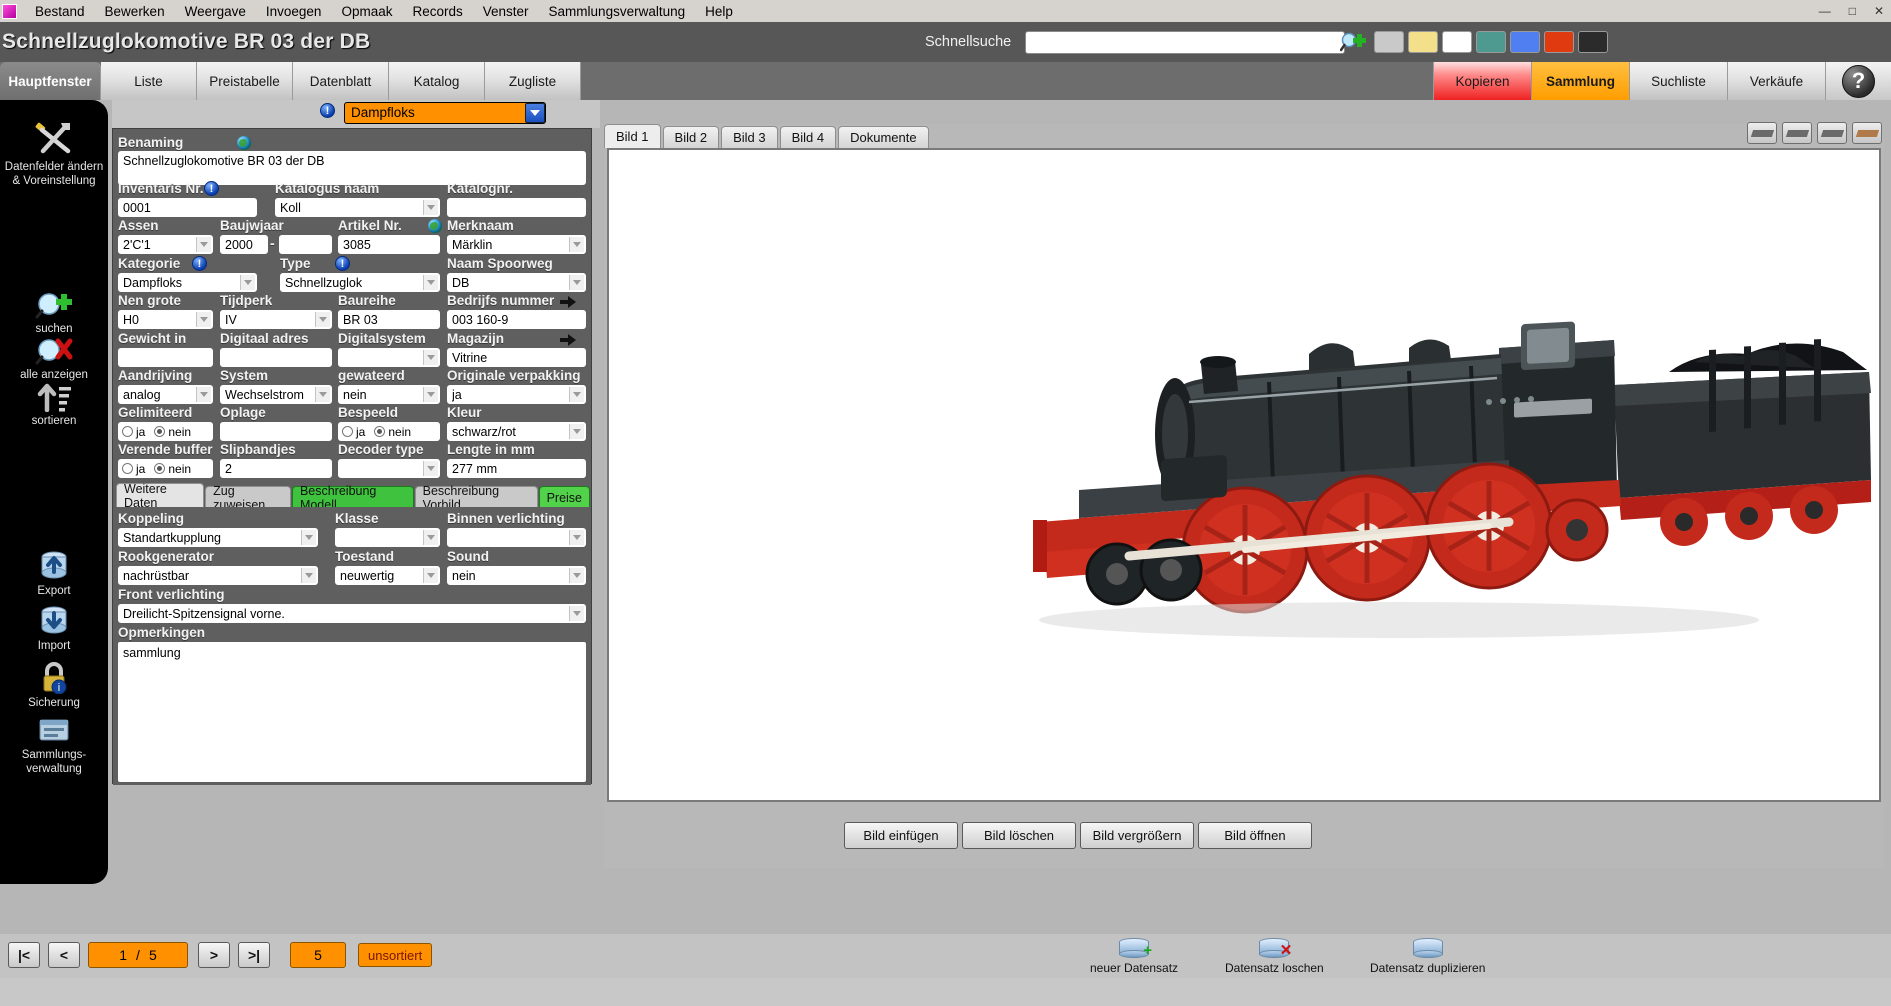 The image size is (1891, 1006). Describe the element at coordinates (1776, 81) in the screenshot. I see `tab-verkaeufe: Verkäufe` at that location.